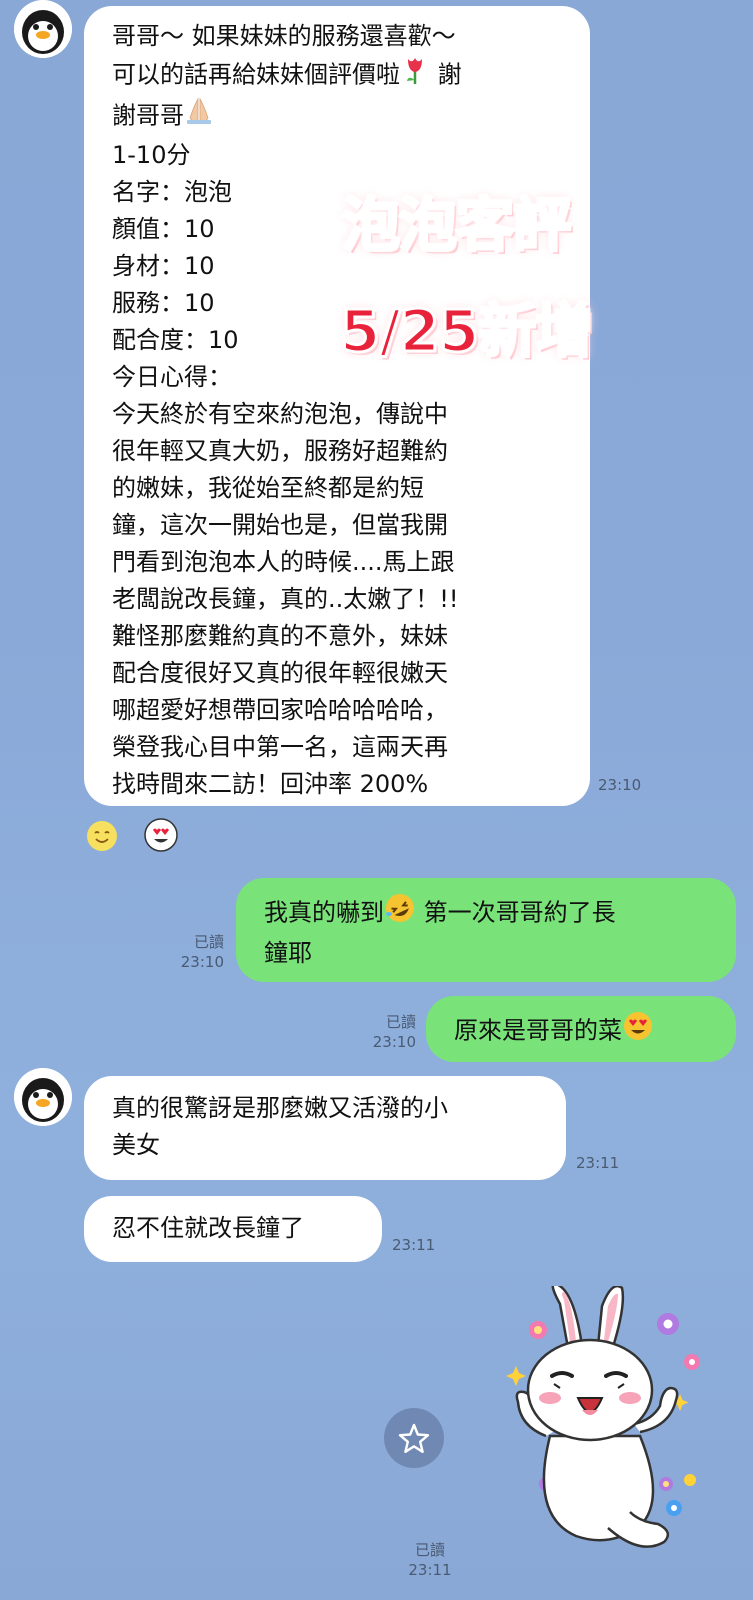 The height and width of the screenshot is (1600, 753). Describe the element at coordinates (280, 451) in the screenshot. I see `message-line: 很年輕又真大奶，服務好超難約` at that location.